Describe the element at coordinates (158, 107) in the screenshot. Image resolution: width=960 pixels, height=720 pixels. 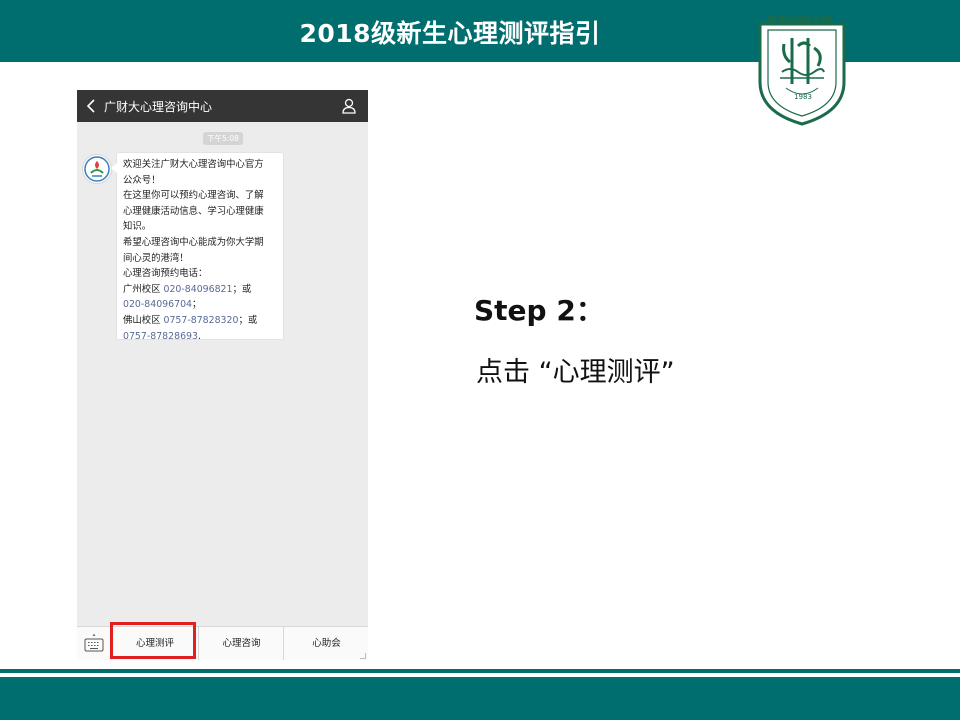
I see `chat-title: 广财大心理咨询中心` at that location.